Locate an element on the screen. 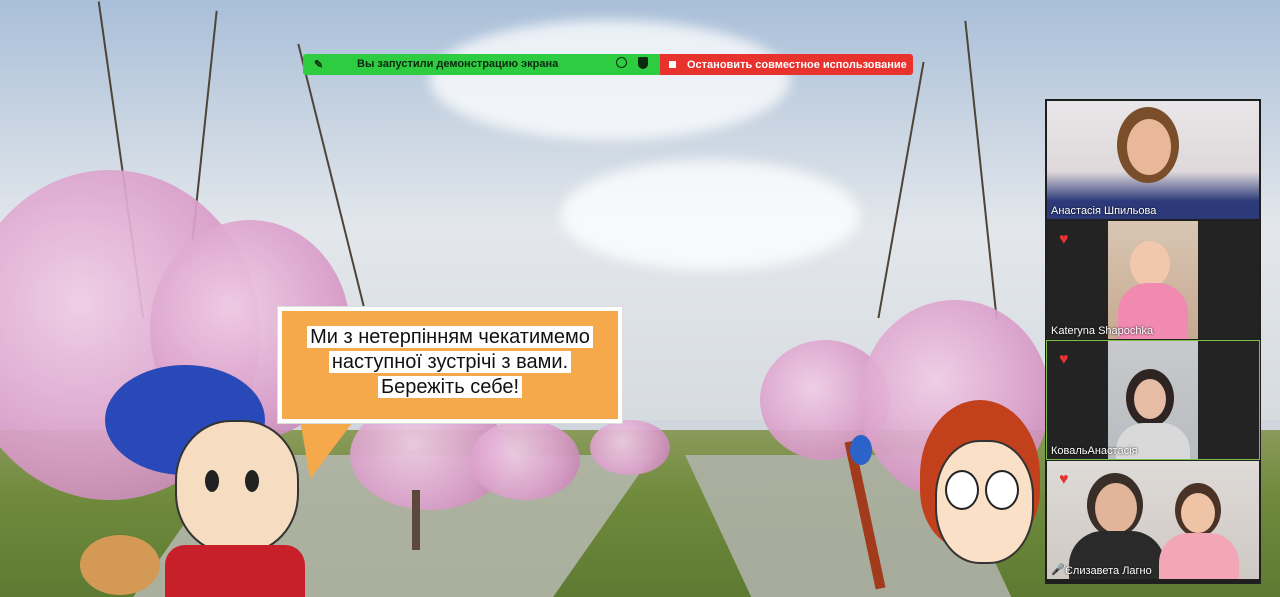 The width and height of the screenshot is (1280, 597). stop-icon is located at coordinates (672, 64).